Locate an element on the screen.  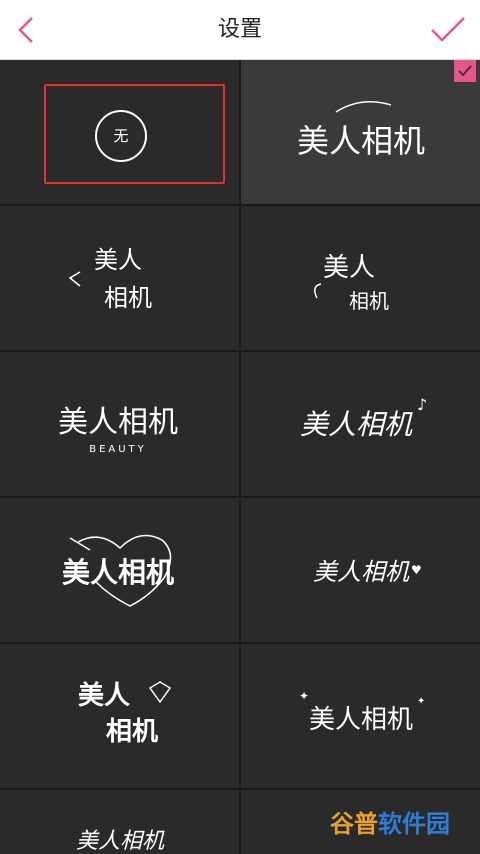
confirm-button is located at coordinates (448, 30).